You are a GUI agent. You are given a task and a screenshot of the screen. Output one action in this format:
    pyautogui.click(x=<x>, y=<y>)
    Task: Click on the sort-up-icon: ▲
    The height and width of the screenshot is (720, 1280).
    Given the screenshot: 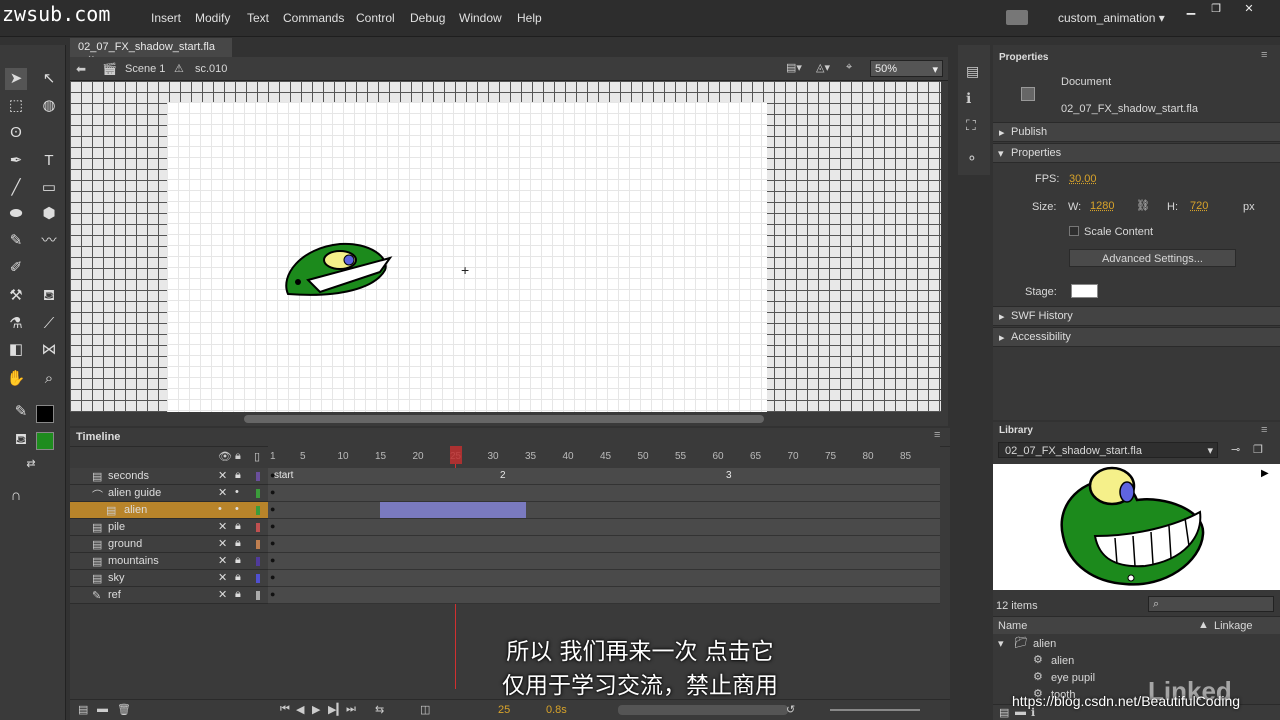 What is the action you would take?
    pyautogui.click(x=1203, y=625)
    